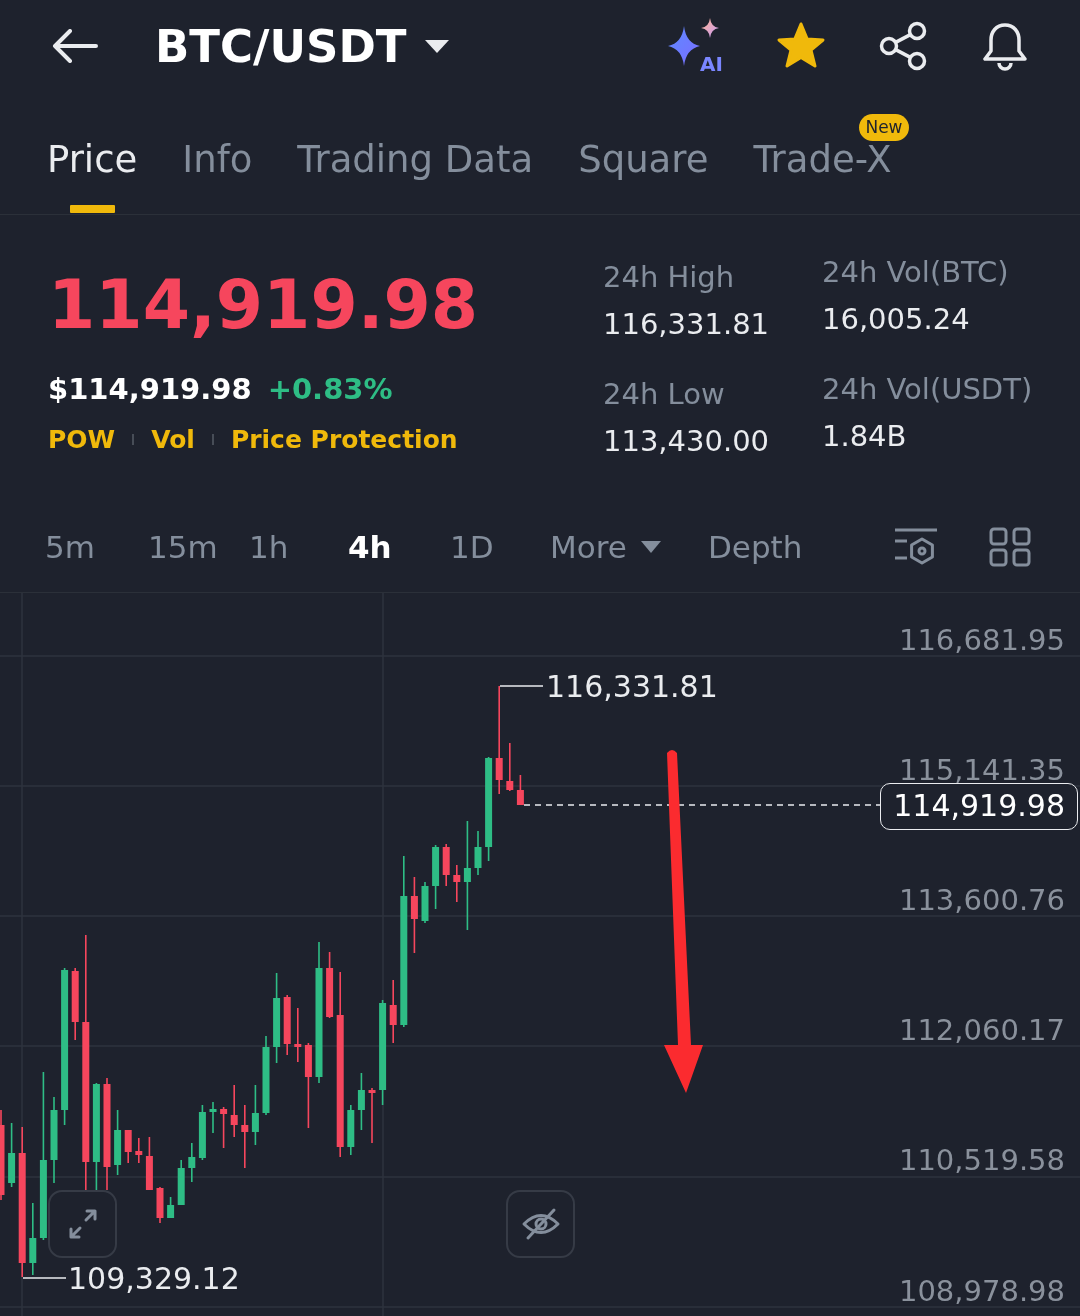  What do you see at coordinates (979, 806) in the screenshot?
I see `current-price-label: 114,919.98` at bounding box center [979, 806].